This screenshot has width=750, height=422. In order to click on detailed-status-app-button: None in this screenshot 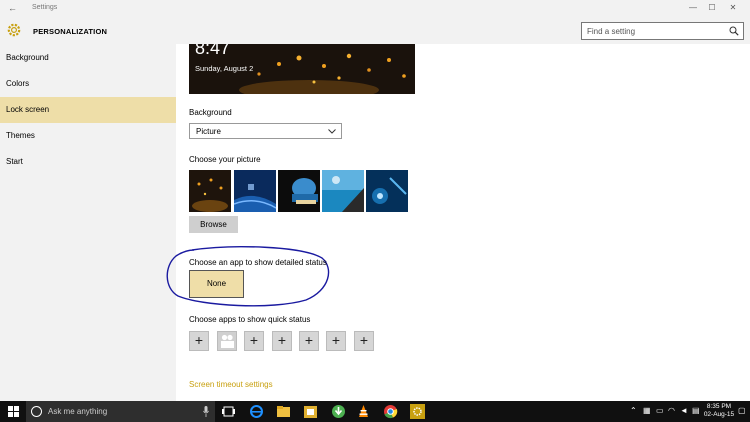, I will do `click(216, 284)`.